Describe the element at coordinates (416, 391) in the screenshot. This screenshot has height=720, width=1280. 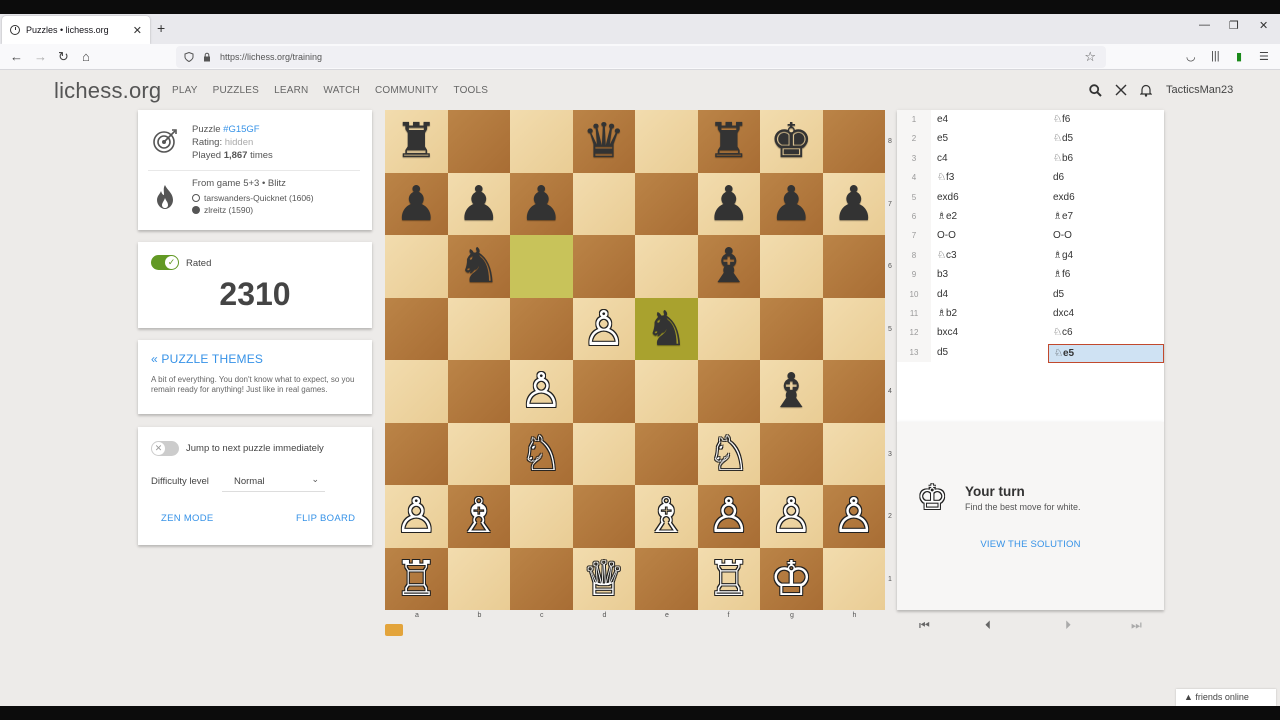
I see `square-a4` at that location.